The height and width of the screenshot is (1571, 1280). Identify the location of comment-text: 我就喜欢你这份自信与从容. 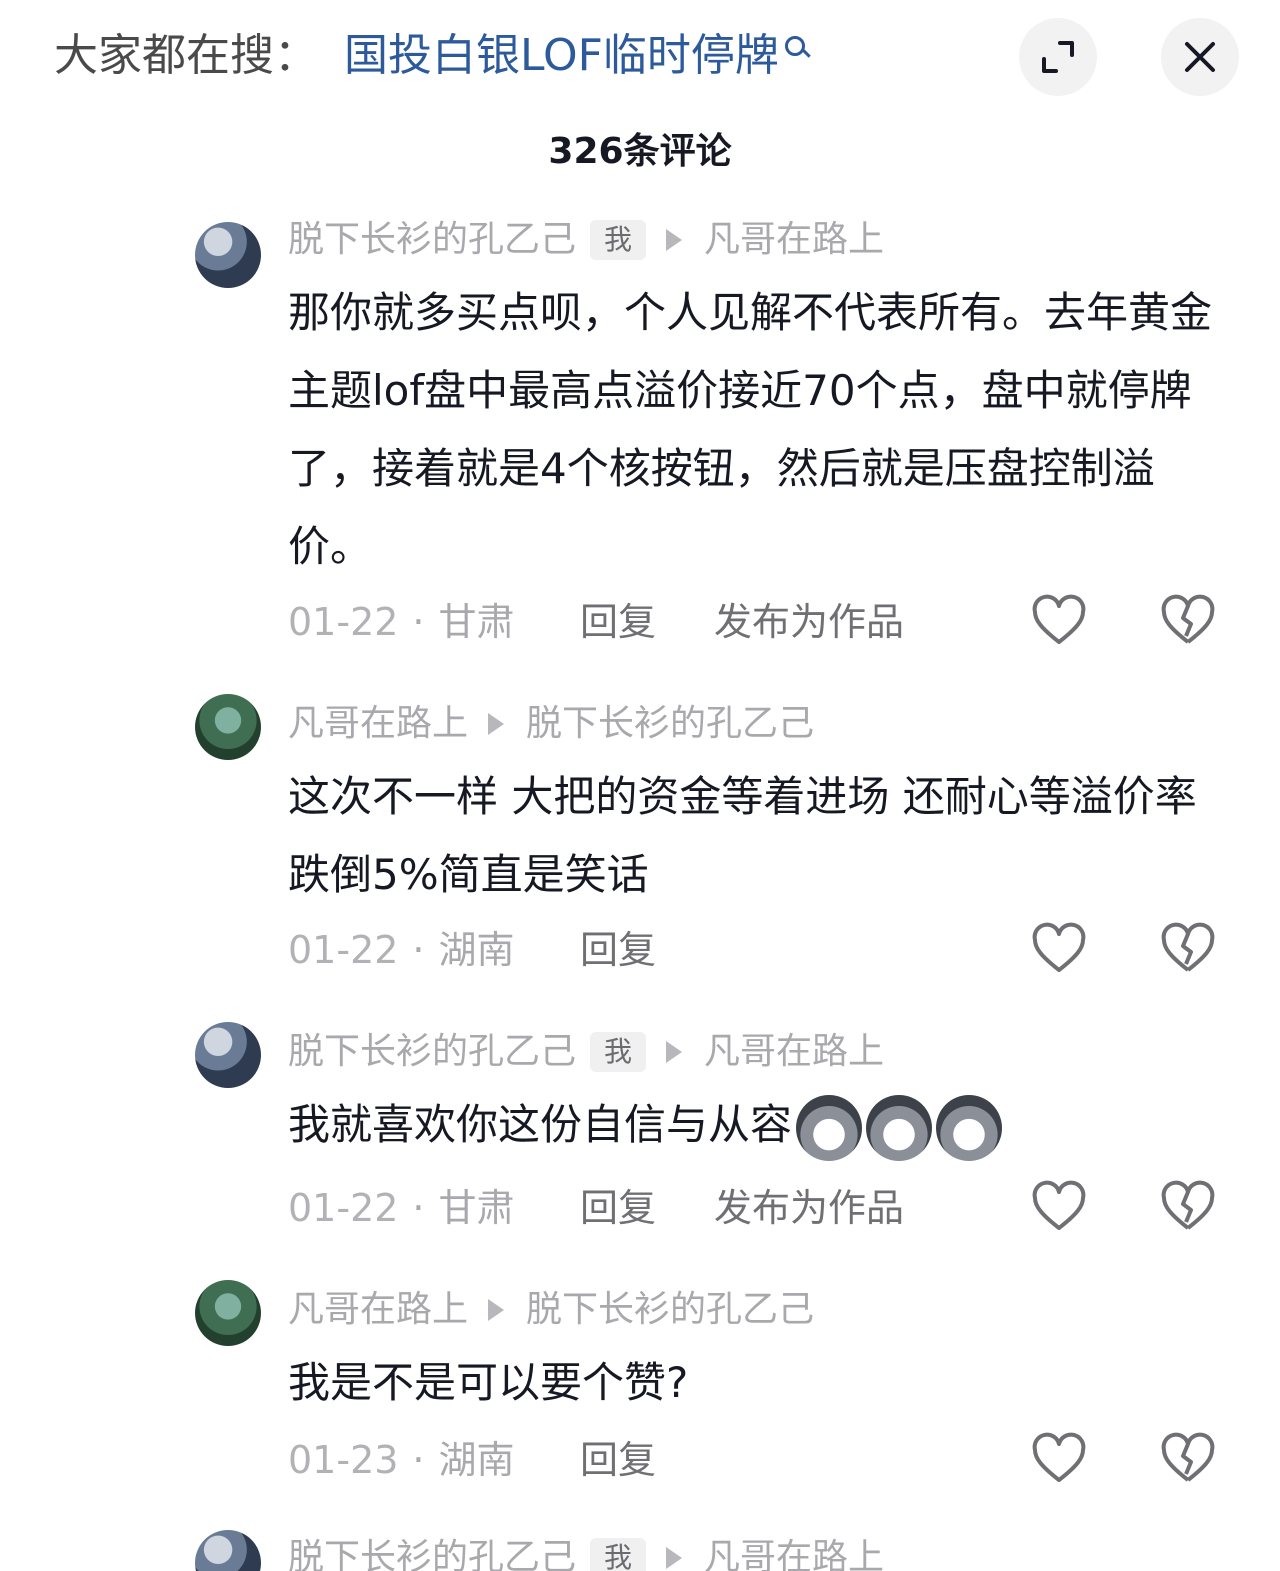
(758, 1125).